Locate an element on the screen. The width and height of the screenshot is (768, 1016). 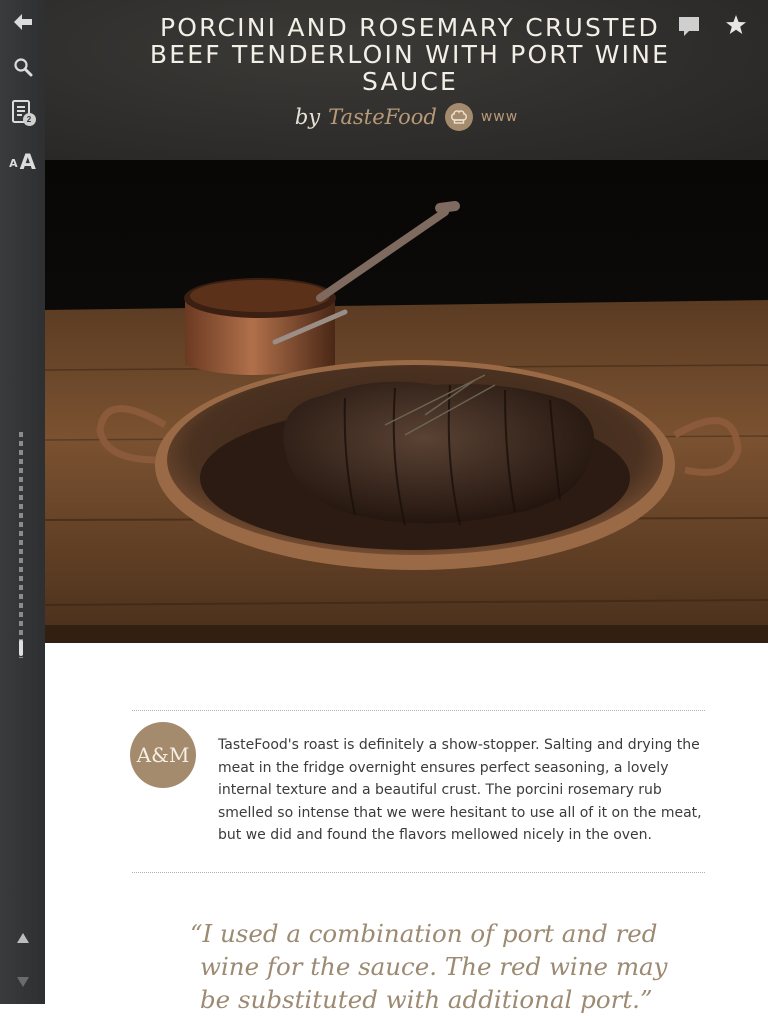
bottom-divider is located at coordinates (418, 872).